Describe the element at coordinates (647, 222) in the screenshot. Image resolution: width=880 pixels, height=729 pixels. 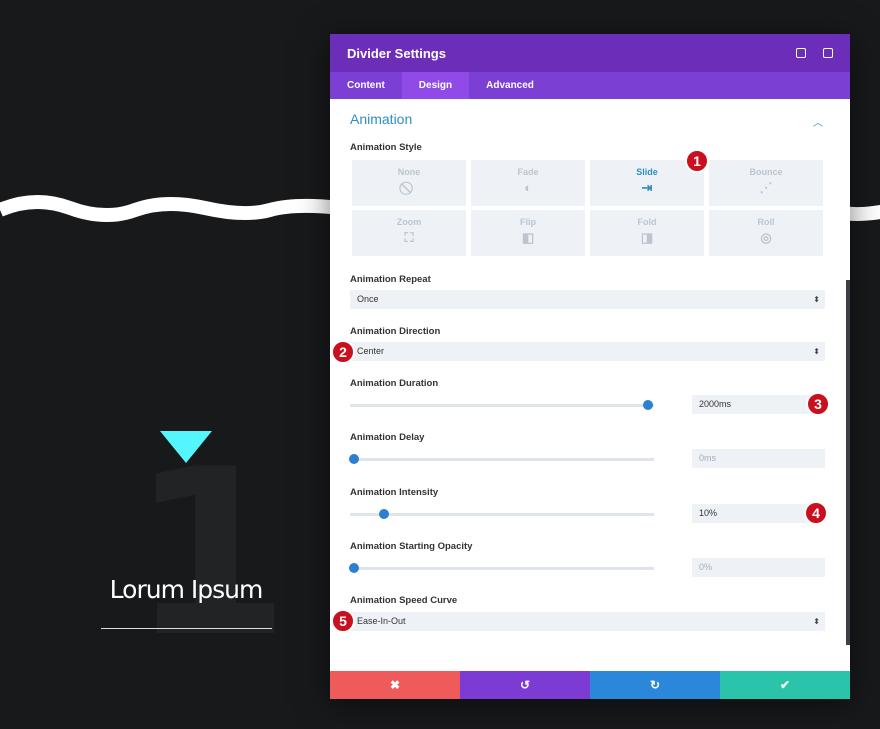
I see `style-option-label: Fold` at that location.